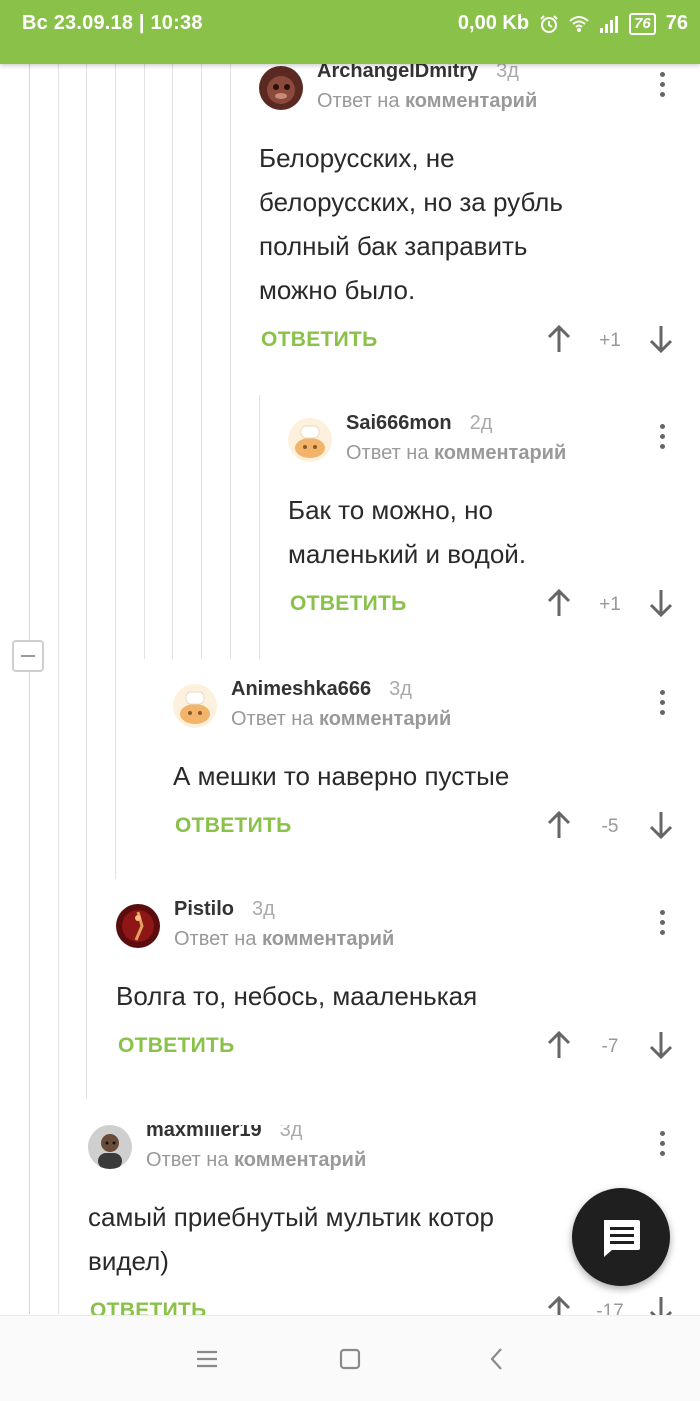 This screenshot has height=1401, width=700. What do you see at coordinates (497, 1359) in the screenshot?
I see `back-chevron-icon` at bounding box center [497, 1359].